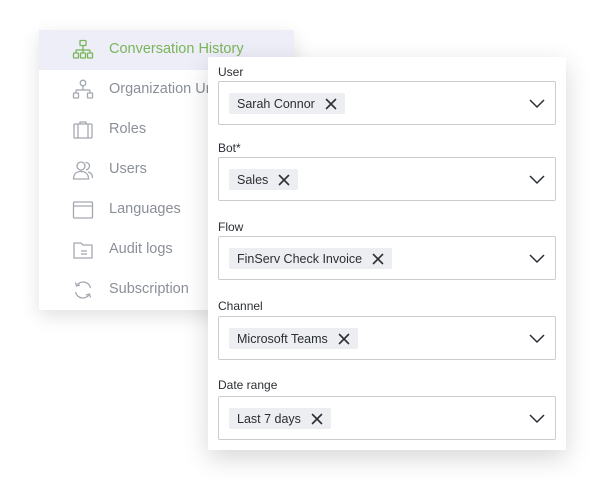  What do you see at coordinates (176, 49) in the screenshot?
I see `sidebar-item-label: Conversation History` at bounding box center [176, 49].